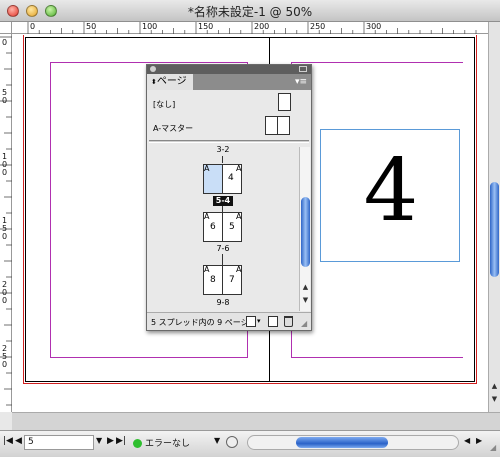 Image resolution: width=500 pixels, height=457 pixels. I want to click on pages-panel-footer: 5 スプレッド内の 9 ページ ▾ ◢, so click(229, 321).